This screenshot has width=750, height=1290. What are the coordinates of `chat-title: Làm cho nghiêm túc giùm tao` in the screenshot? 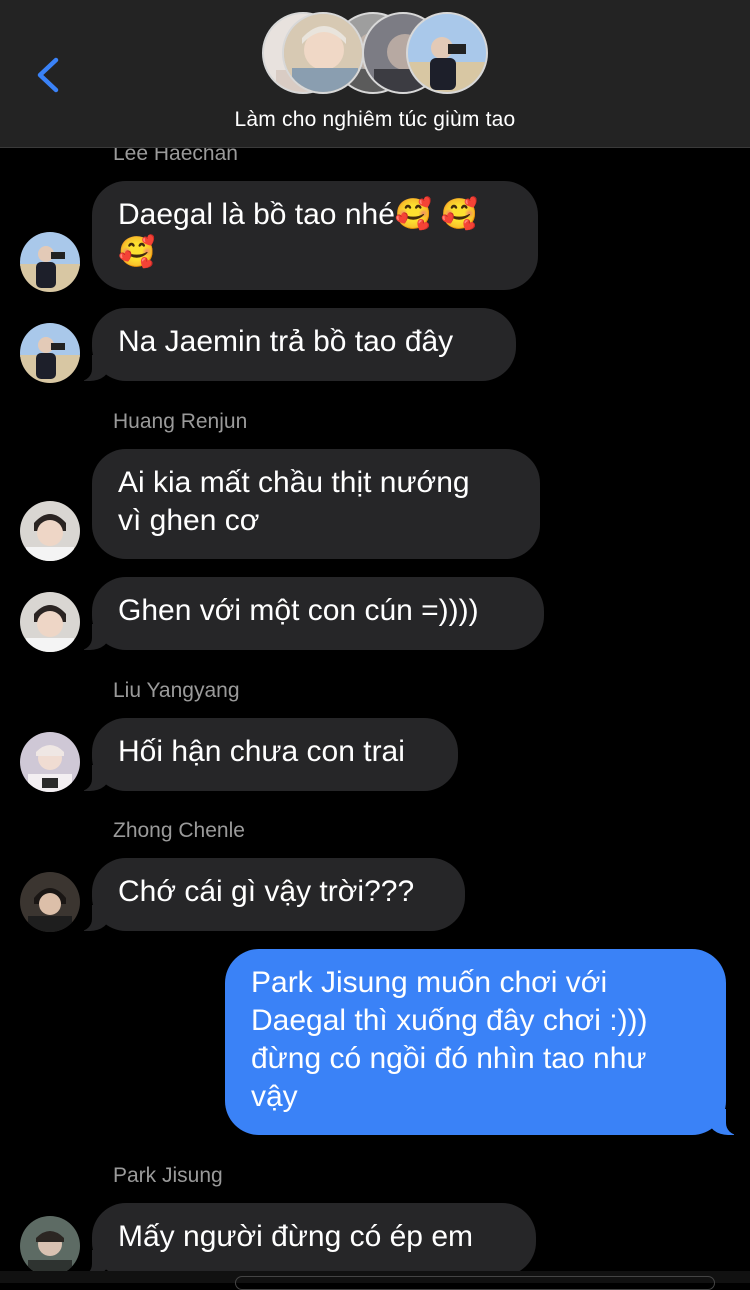 It's located at (375, 120).